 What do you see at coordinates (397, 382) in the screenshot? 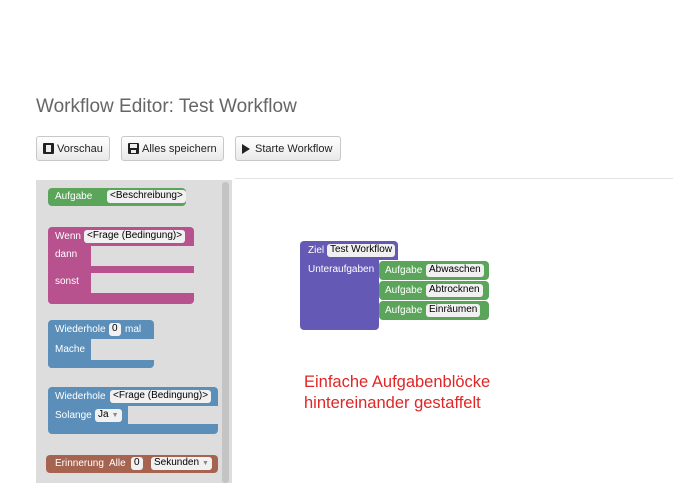
I see `annotation-line-1: Einfache Aufgabenblöcke` at bounding box center [397, 382].